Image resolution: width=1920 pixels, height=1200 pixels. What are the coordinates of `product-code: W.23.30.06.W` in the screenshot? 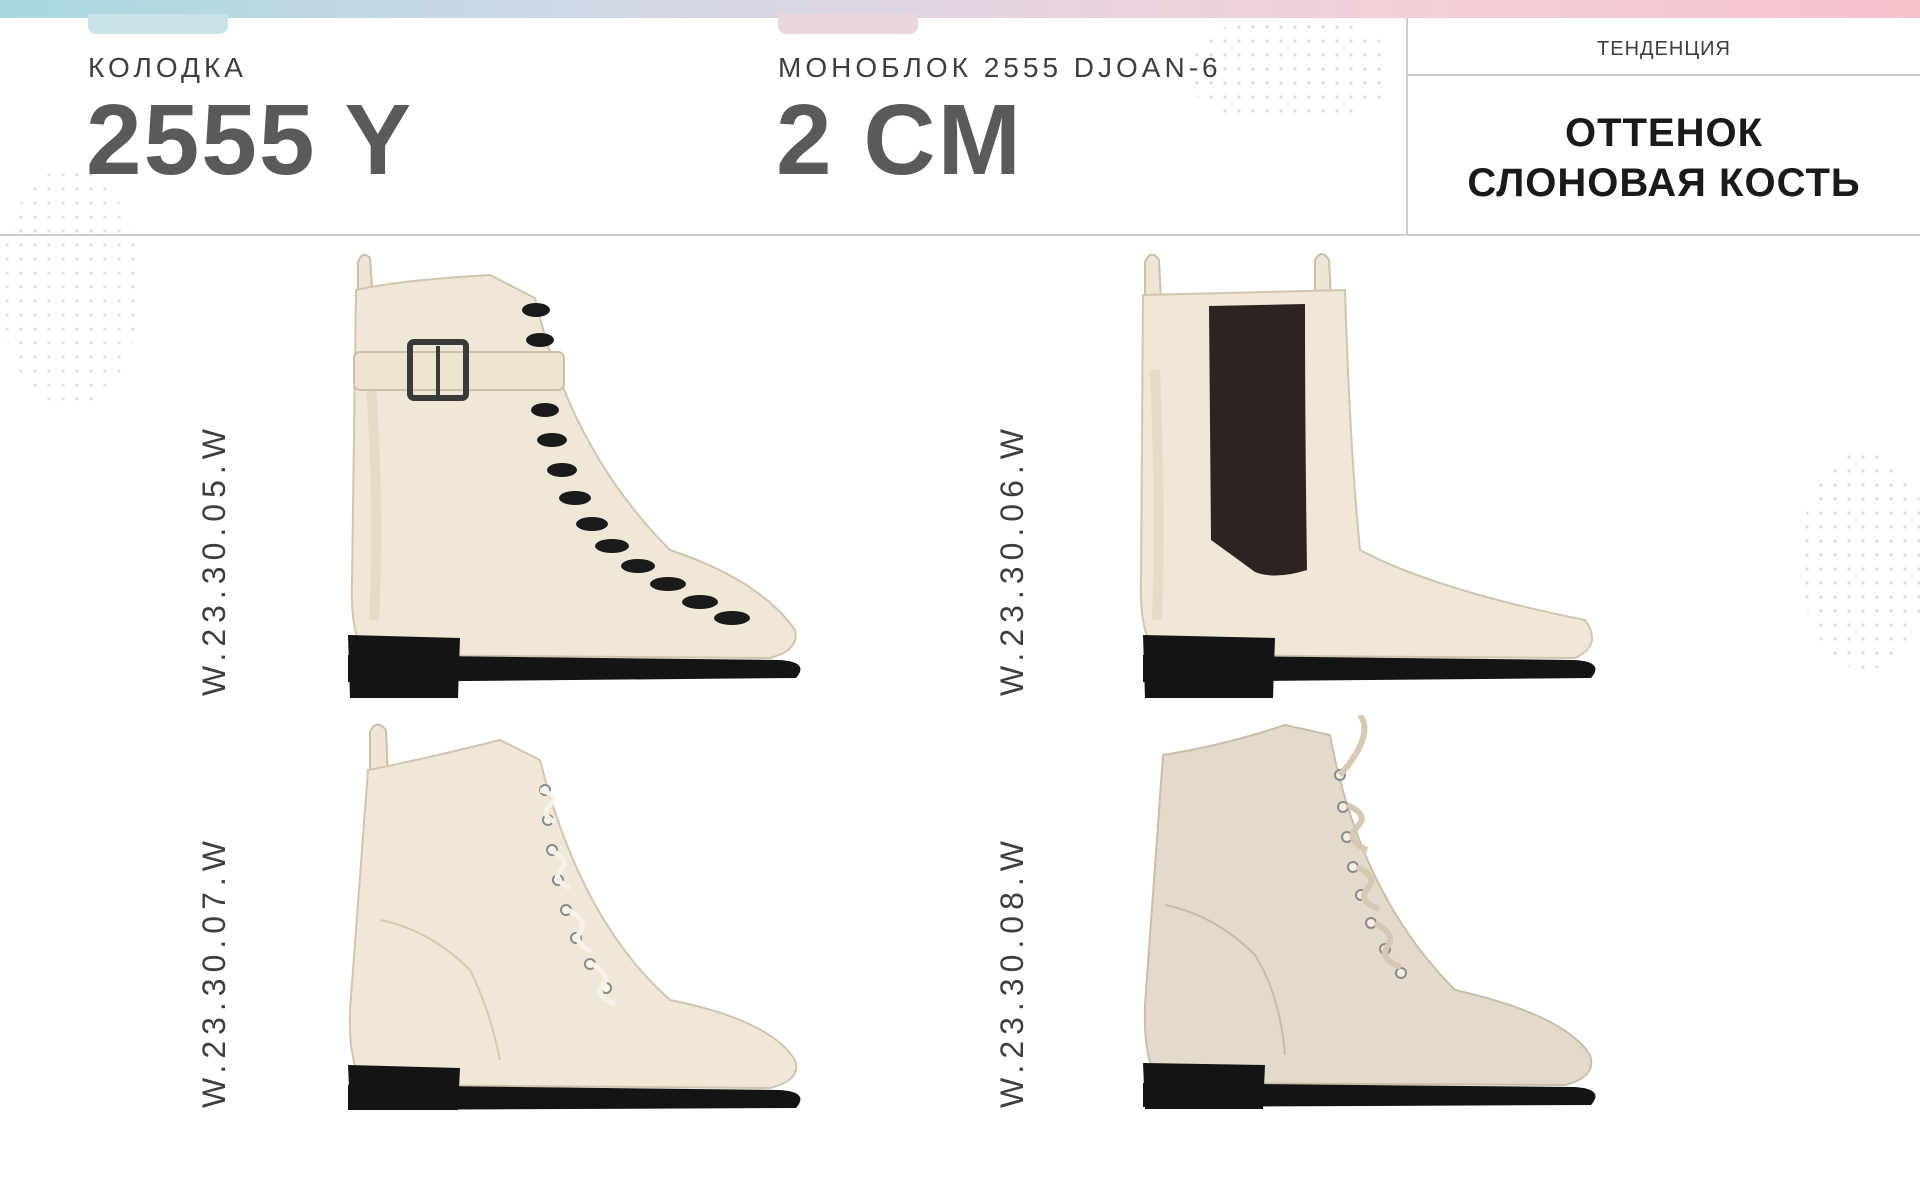 It's located at (1012, 559).